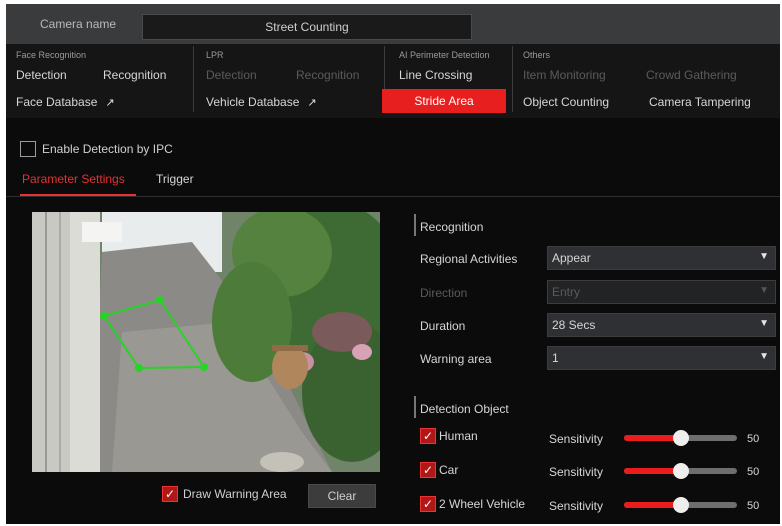  What do you see at coordinates (564, 75) in the screenshot?
I see `menu-item-monitoring: Item Monitoring` at bounding box center [564, 75].